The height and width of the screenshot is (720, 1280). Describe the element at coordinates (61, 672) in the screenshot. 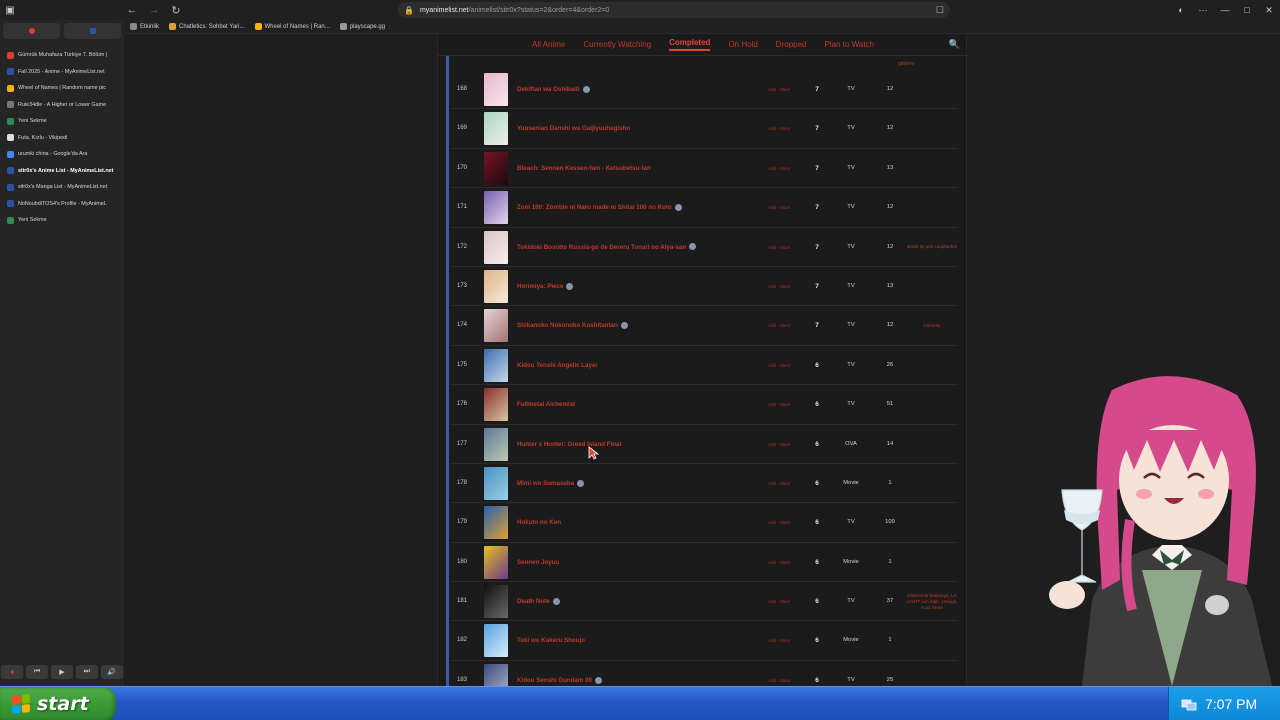

I see `play-icon: ▶` at that location.